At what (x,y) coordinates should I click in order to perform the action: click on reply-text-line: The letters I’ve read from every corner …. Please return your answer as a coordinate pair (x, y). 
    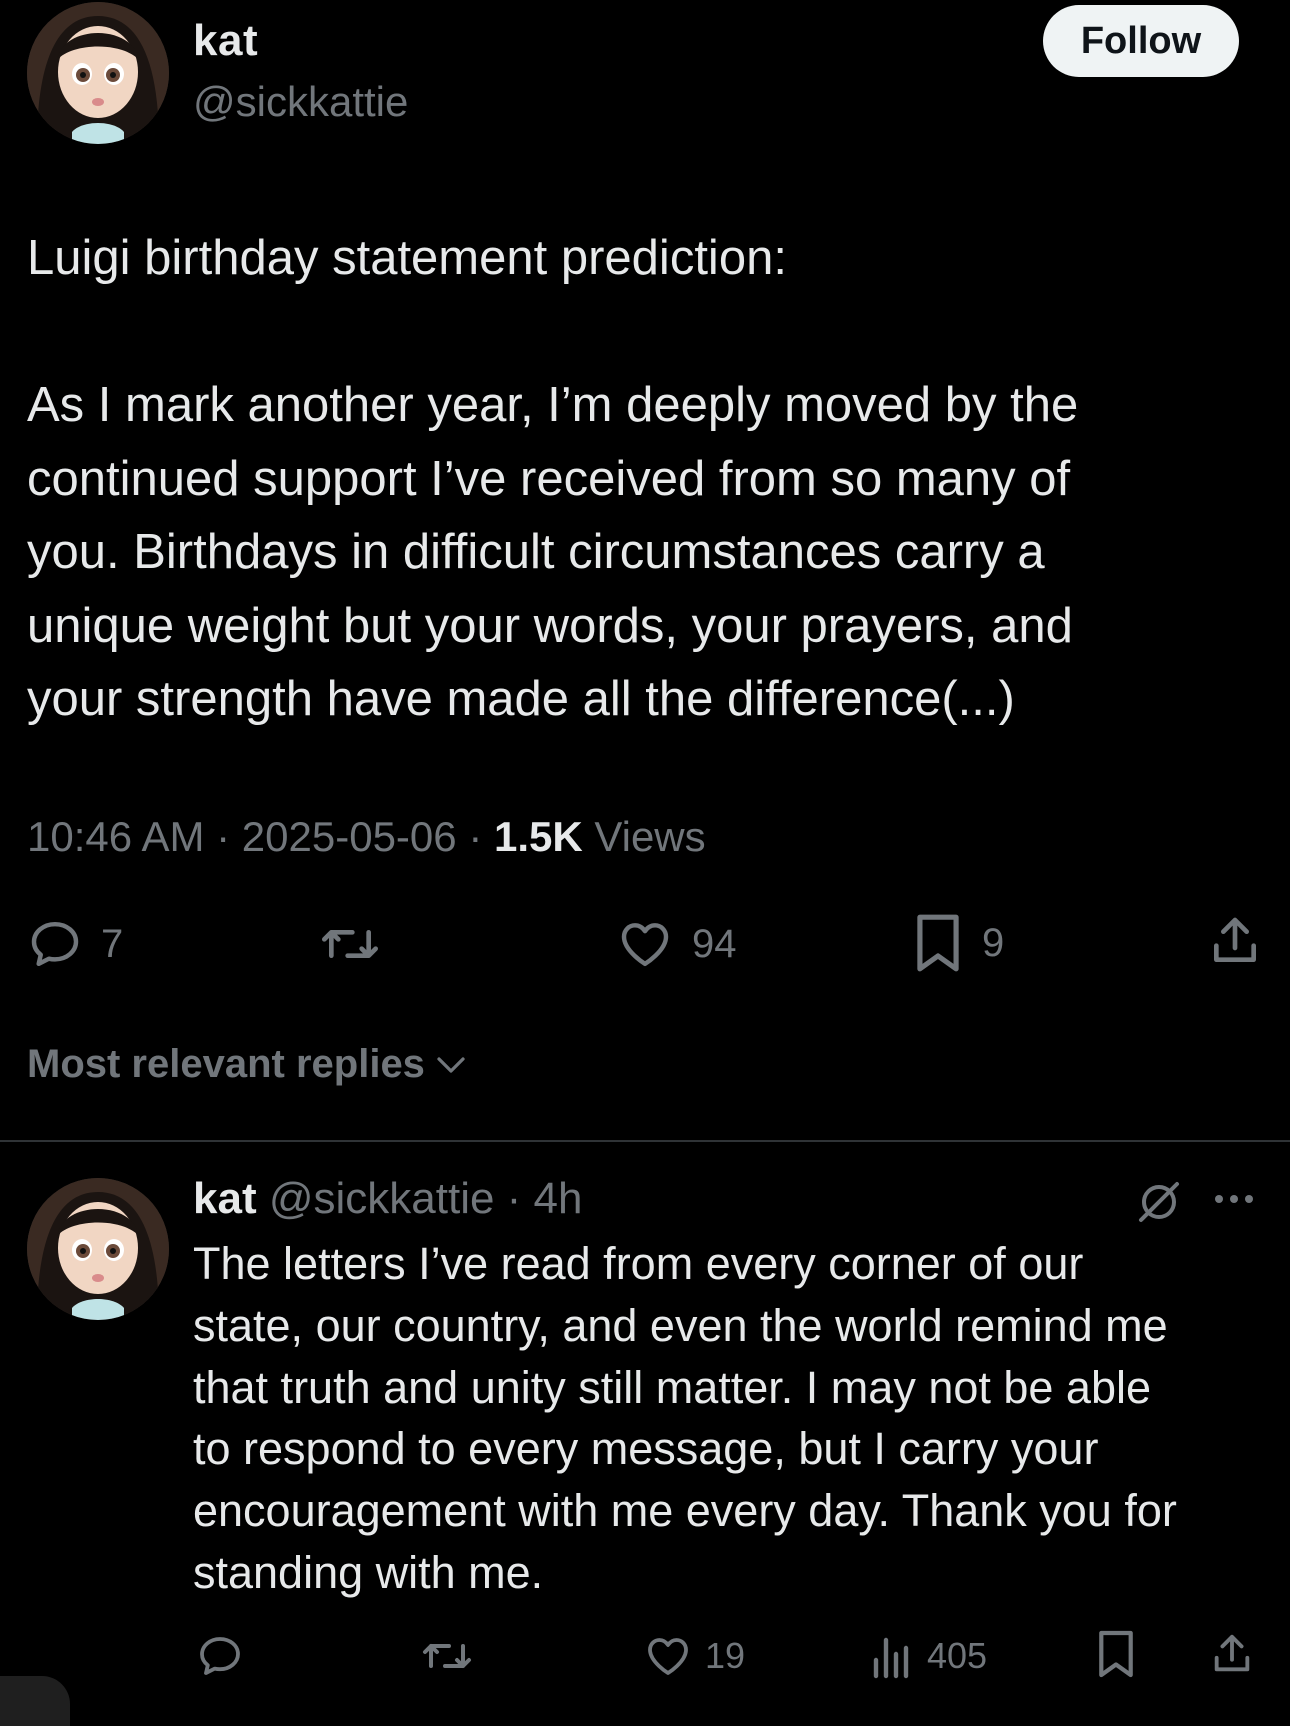
    Looking at the image, I should click on (638, 1263).